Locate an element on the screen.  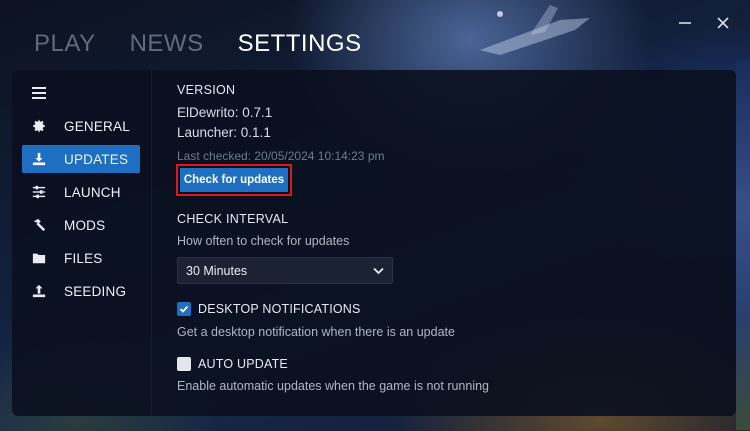
hamburger-menu-icon is located at coordinates (39, 93).